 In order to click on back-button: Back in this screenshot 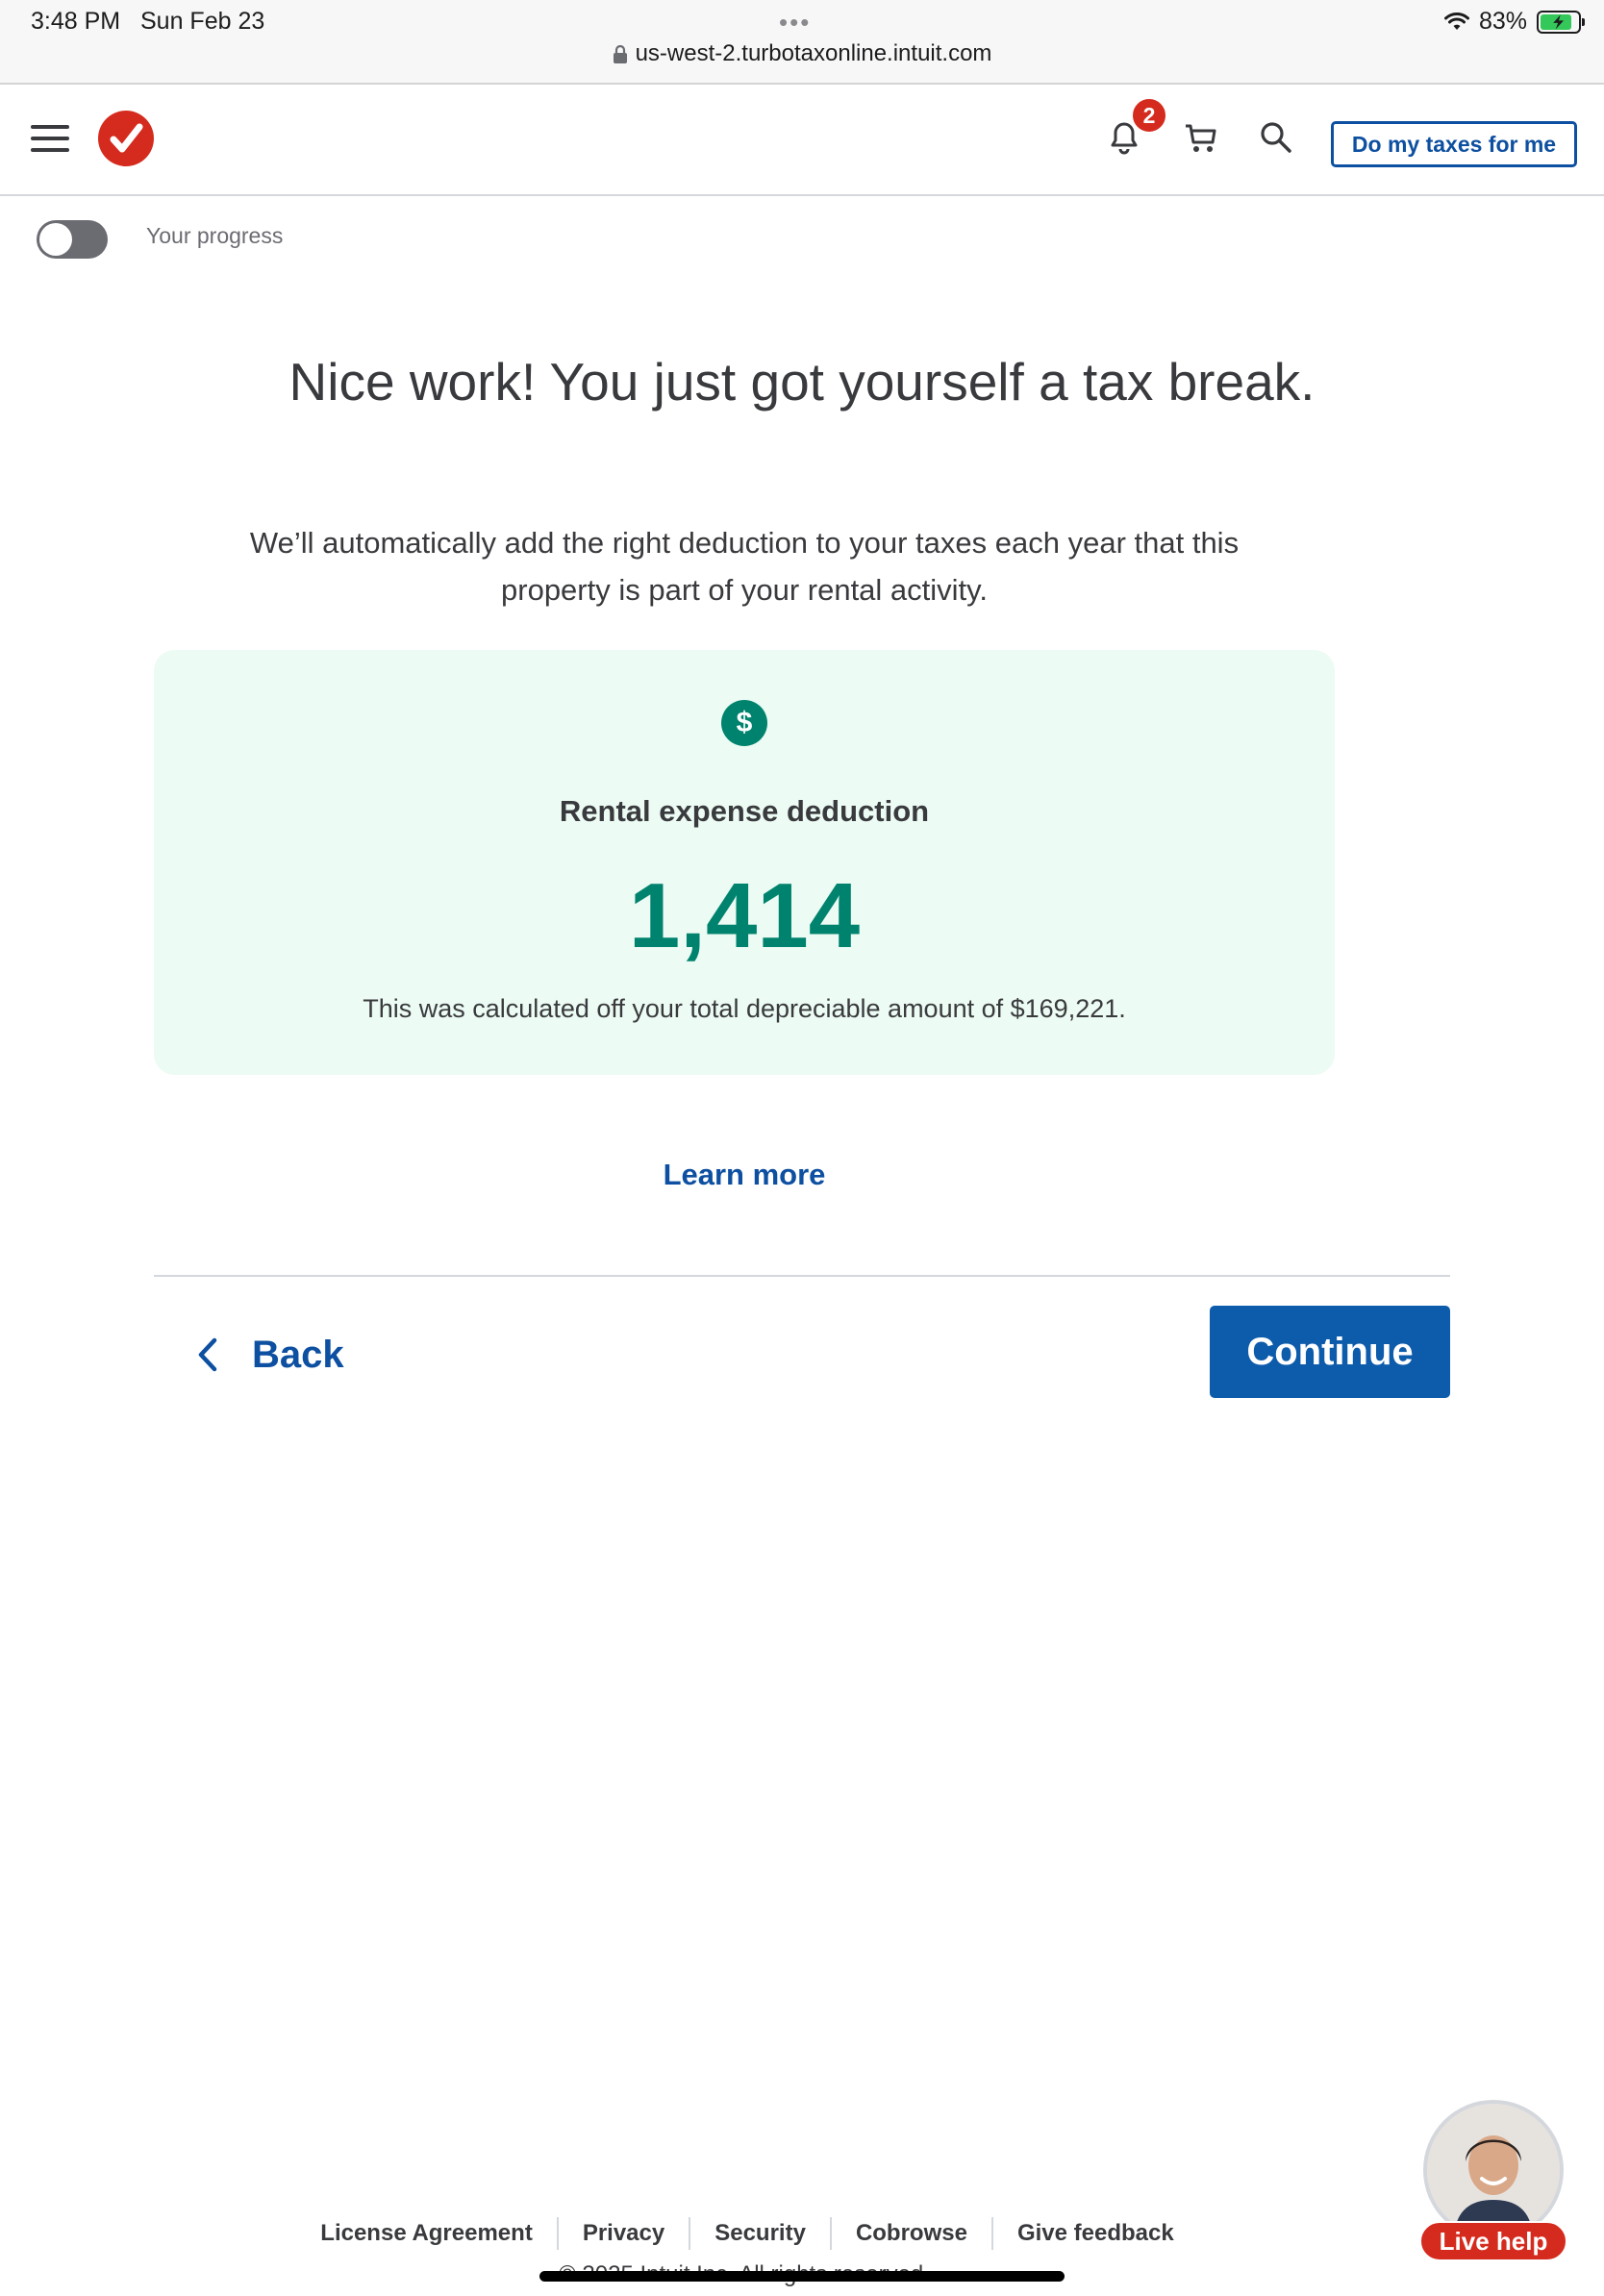, I will do `click(270, 1354)`.